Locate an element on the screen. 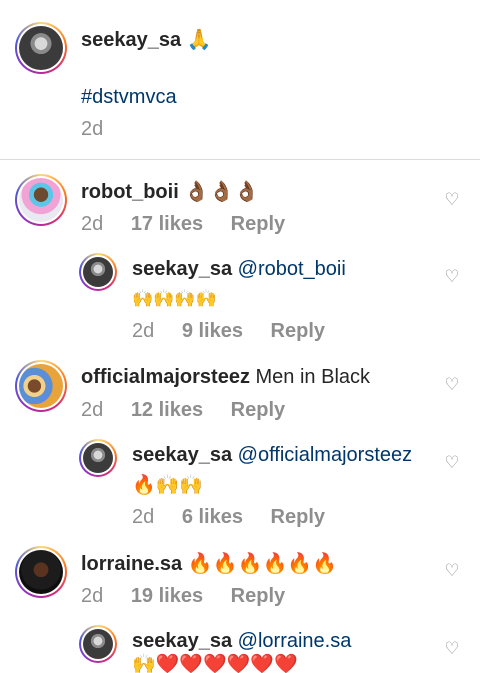  reply-likes: 9 likes is located at coordinates (212, 331).